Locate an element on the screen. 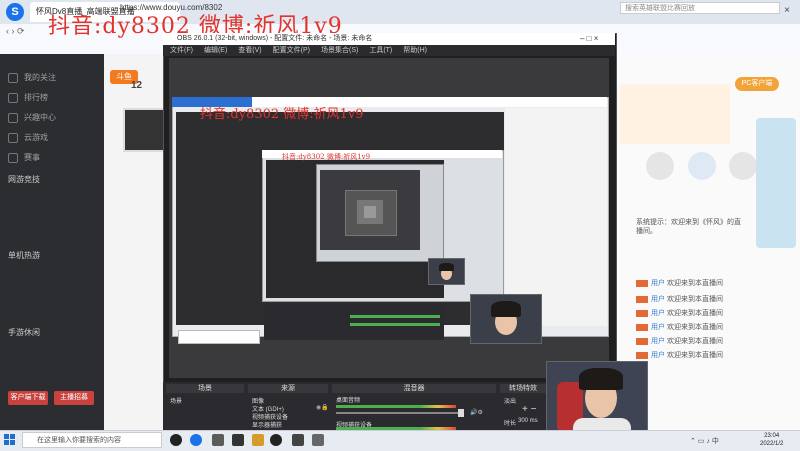  clock-date: 2022/1/2 is located at coordinates (772, 444).